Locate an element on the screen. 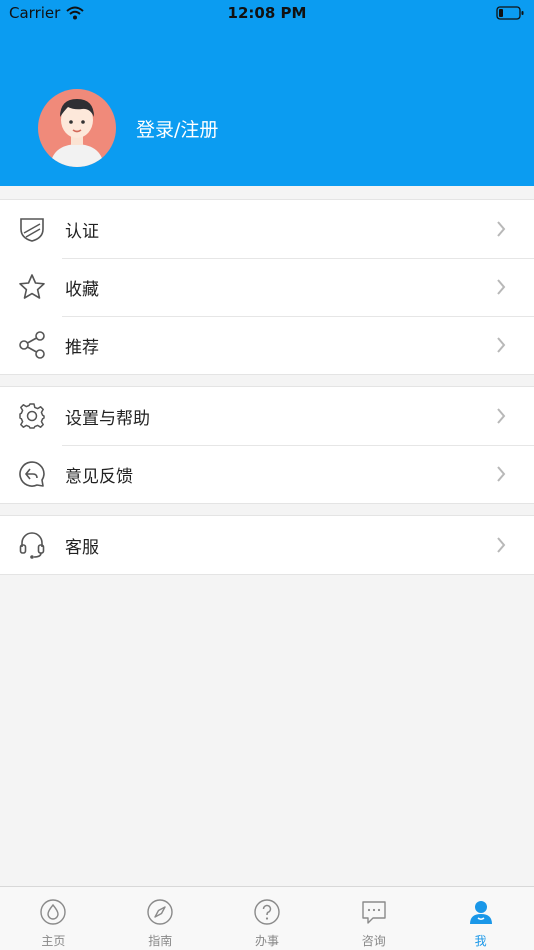  menu-item-settings-help: 设置与帮助 is located at coordinates (267, 416).